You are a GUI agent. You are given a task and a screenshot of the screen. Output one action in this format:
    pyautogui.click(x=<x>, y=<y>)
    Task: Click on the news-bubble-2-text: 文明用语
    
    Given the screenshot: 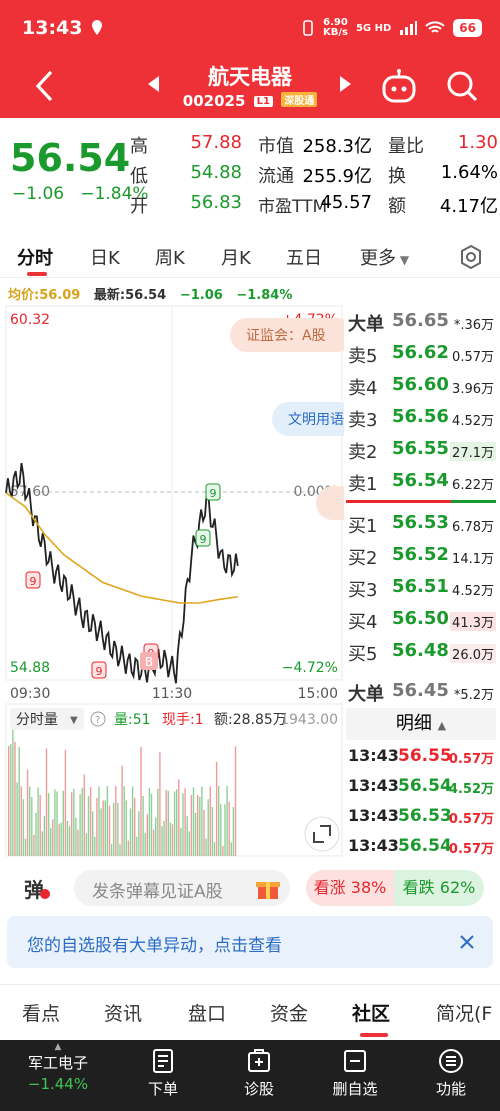 What is the action you would take?
    pyautogui.click(x=316, y=420)
    